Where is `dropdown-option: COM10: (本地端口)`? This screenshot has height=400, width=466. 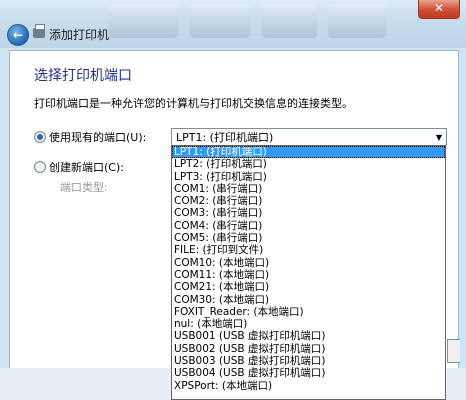
dropdown-option: COM10: (本地端口) is located at coordinates (308, 263).